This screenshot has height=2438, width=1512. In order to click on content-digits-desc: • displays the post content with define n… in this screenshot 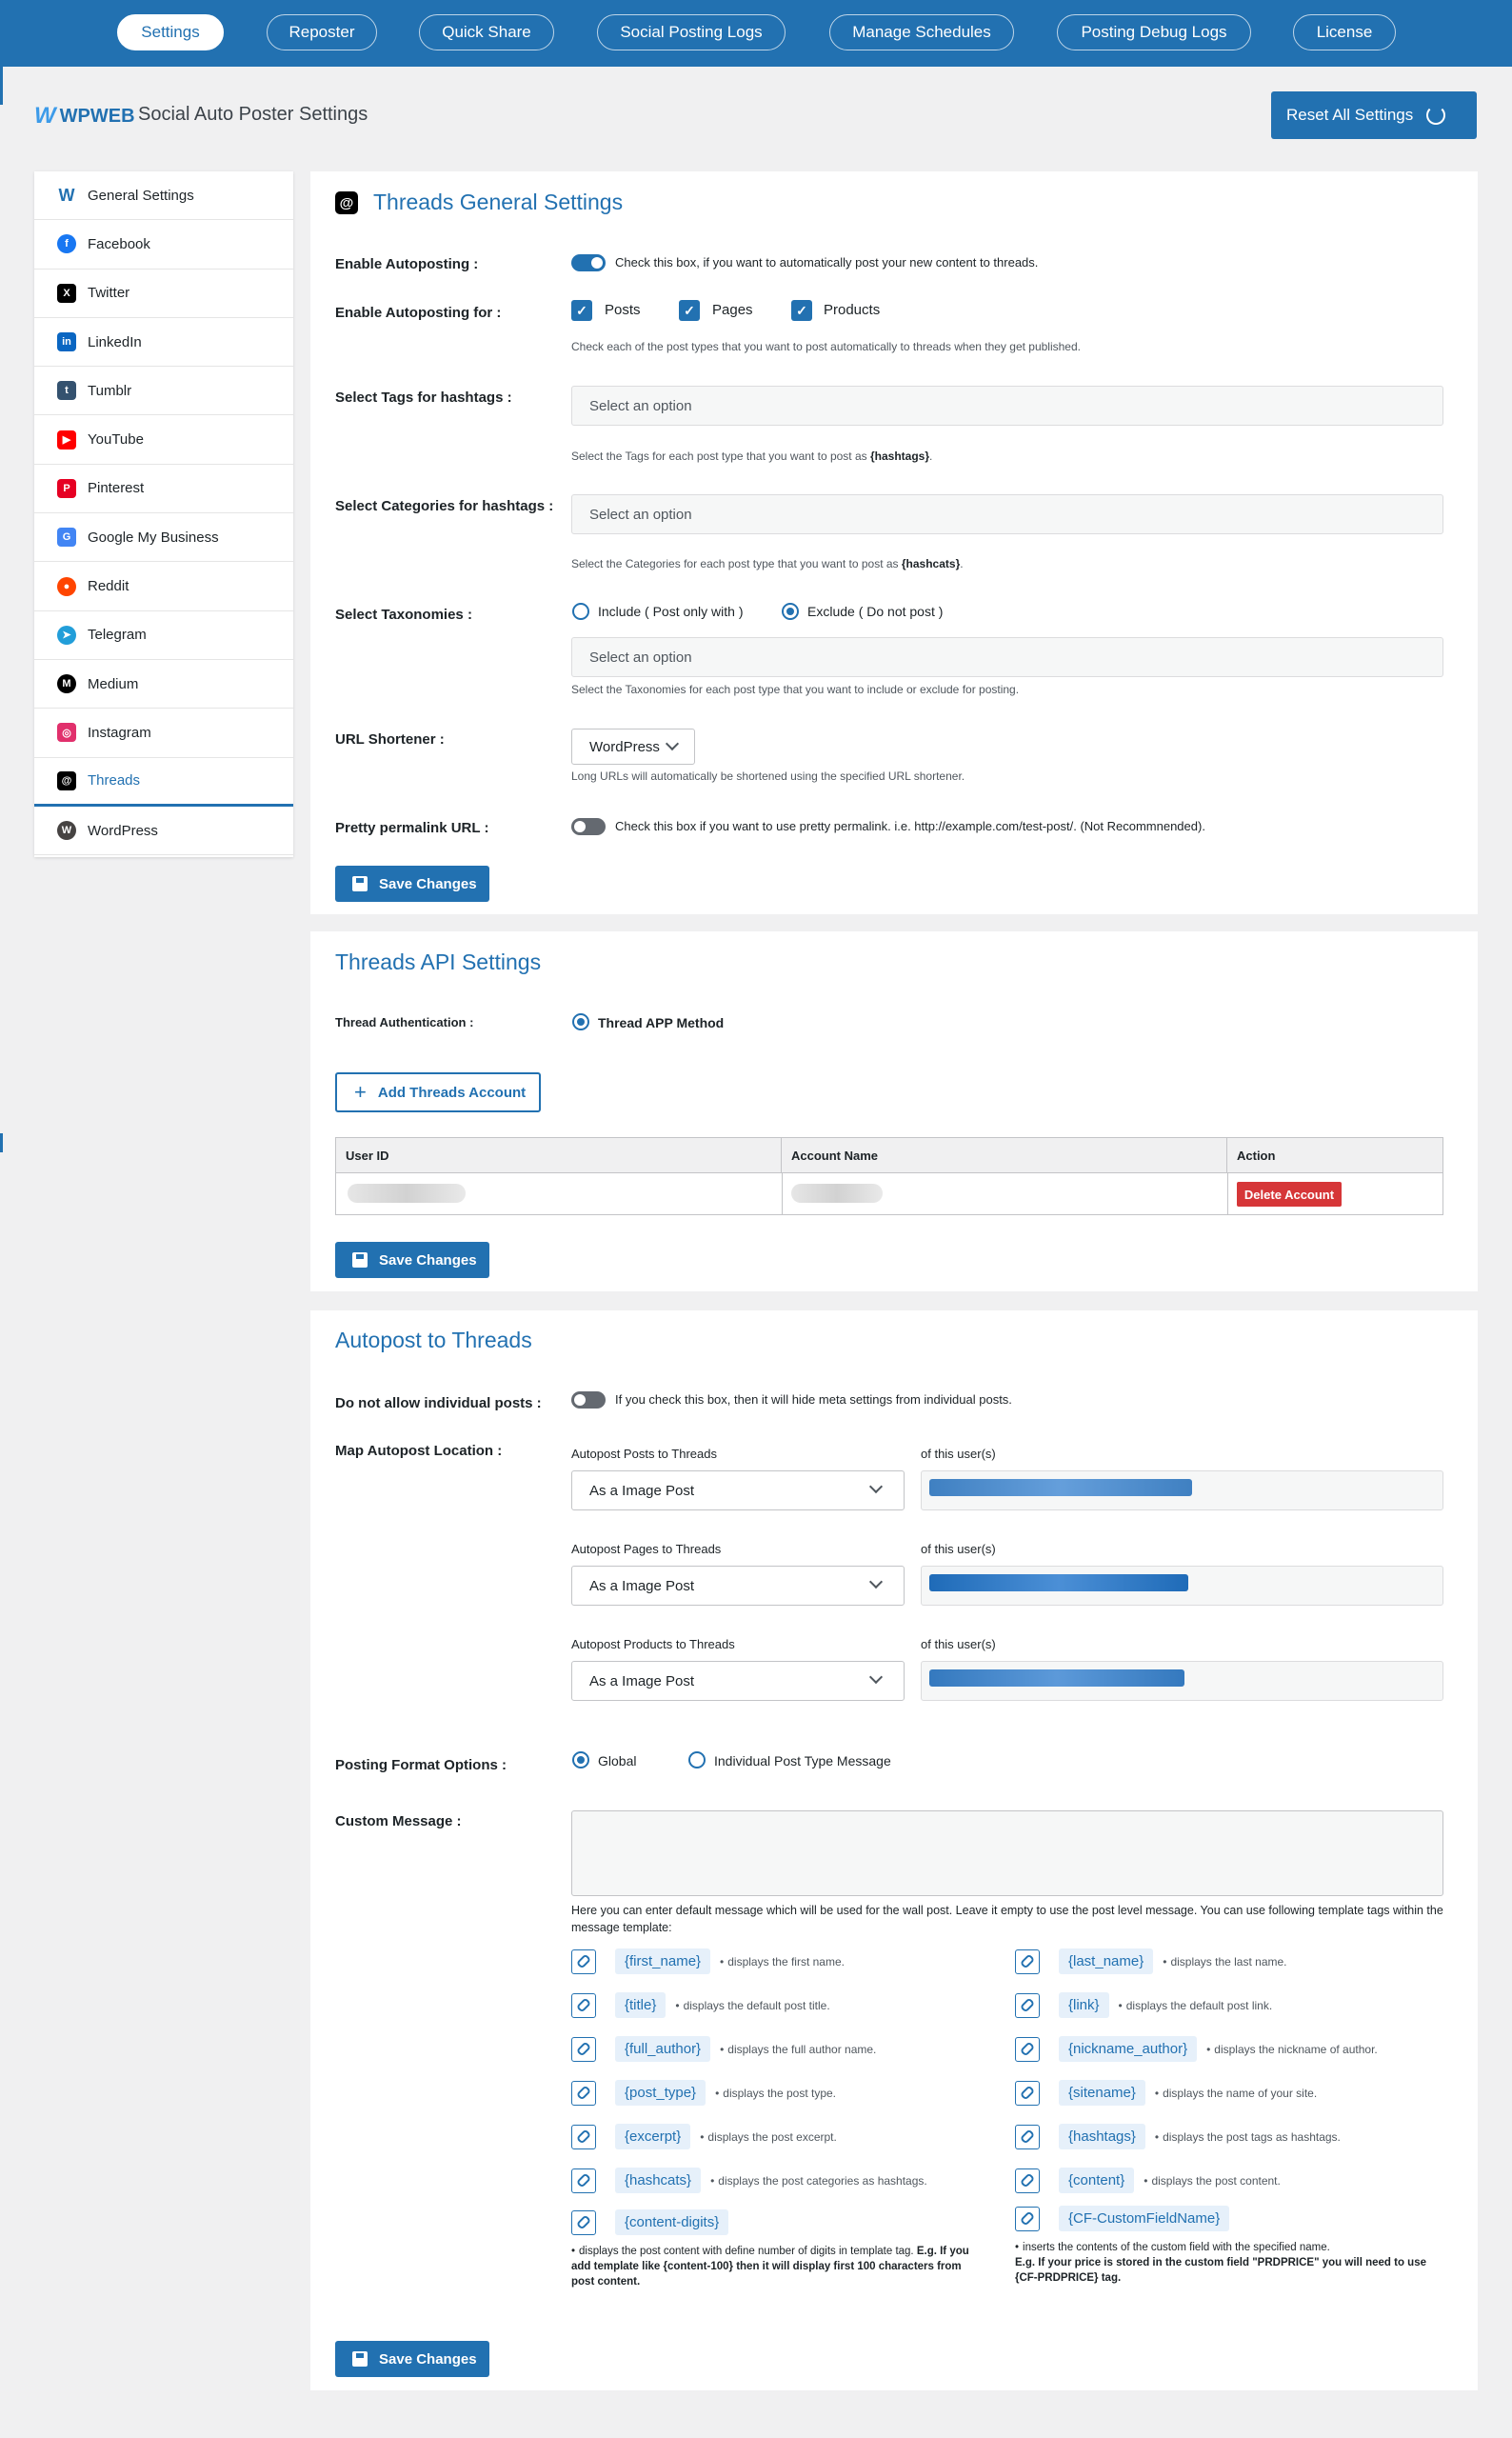, I will do `click(770, 2267)`.